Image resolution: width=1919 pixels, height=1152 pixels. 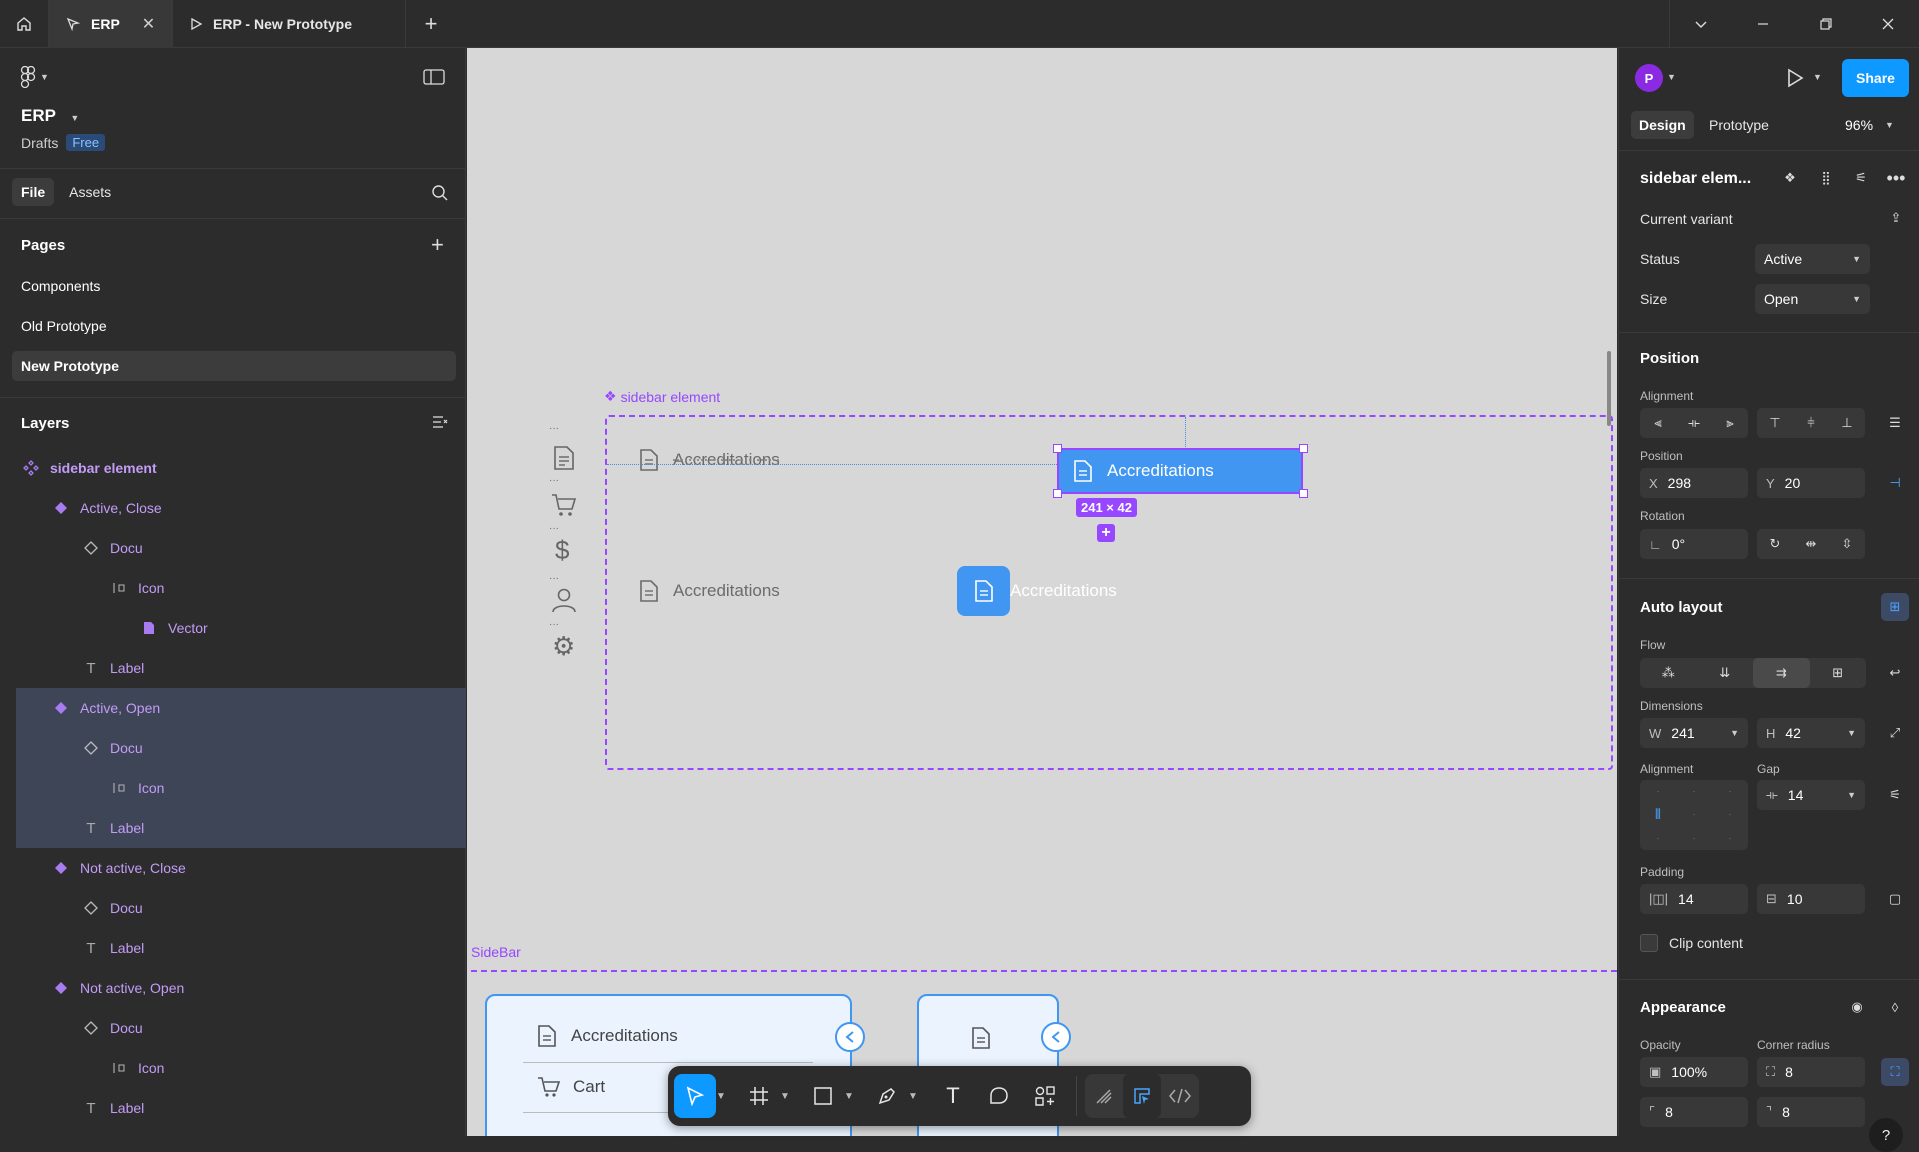 I want to click on tab-design: Design, so click(x=1662, y=125).